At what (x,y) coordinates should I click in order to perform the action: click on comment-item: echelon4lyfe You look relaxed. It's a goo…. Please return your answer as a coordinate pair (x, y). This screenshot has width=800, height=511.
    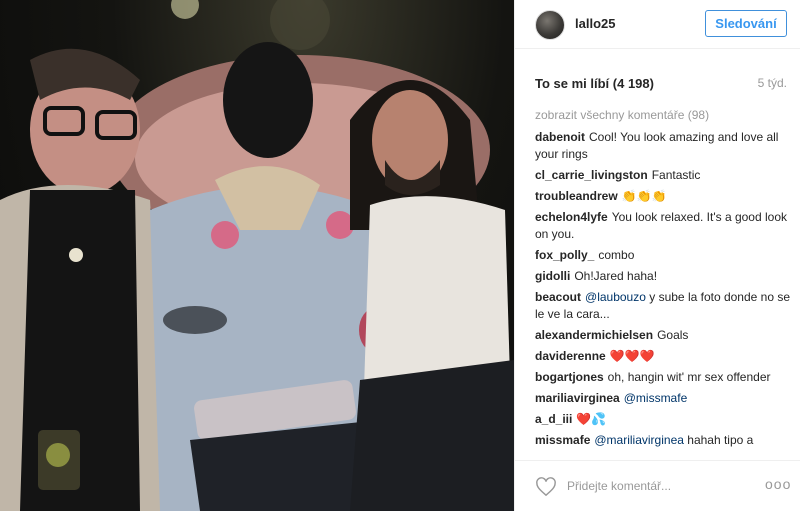
    Looking at the image, I should click on (666, 226).